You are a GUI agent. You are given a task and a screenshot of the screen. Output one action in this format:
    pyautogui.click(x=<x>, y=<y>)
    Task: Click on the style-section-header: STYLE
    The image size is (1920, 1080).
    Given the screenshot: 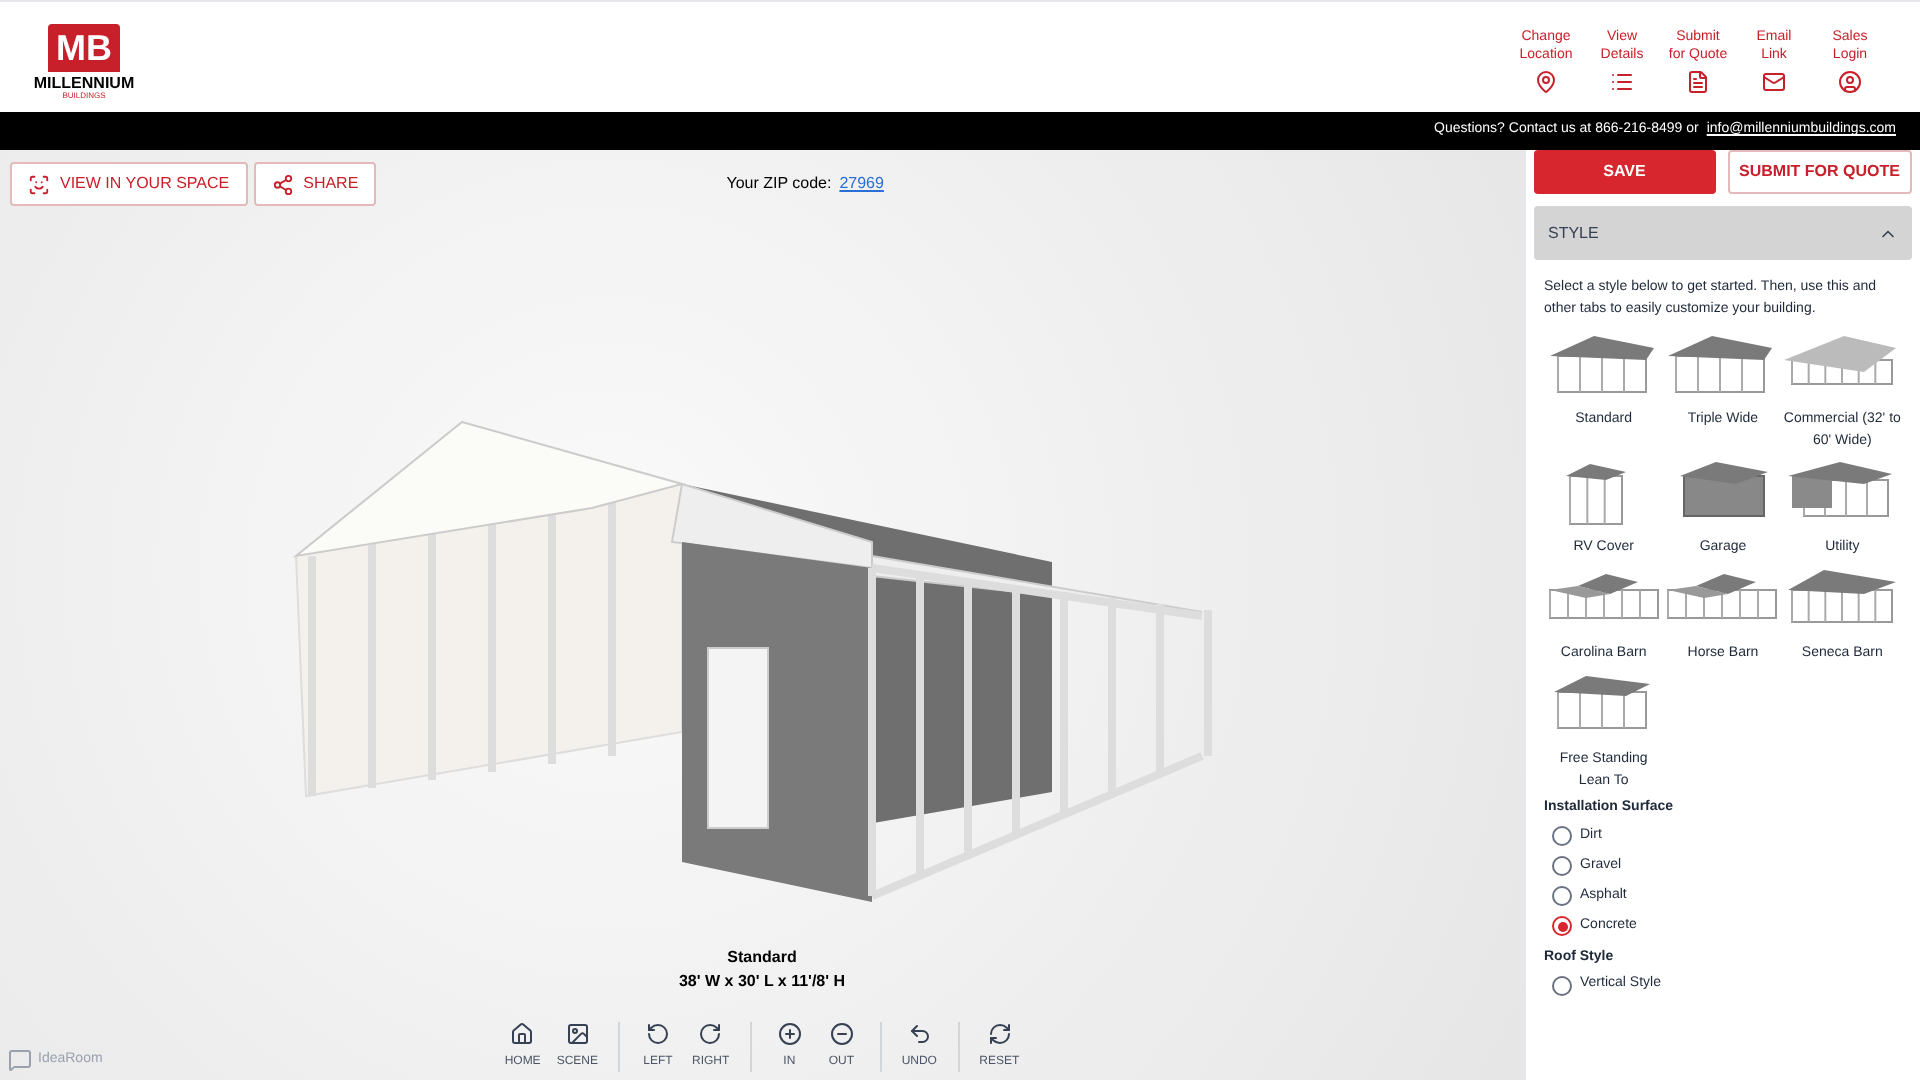 What is the action you would take?
    pyautogui.click(x=1723, y=233)
    